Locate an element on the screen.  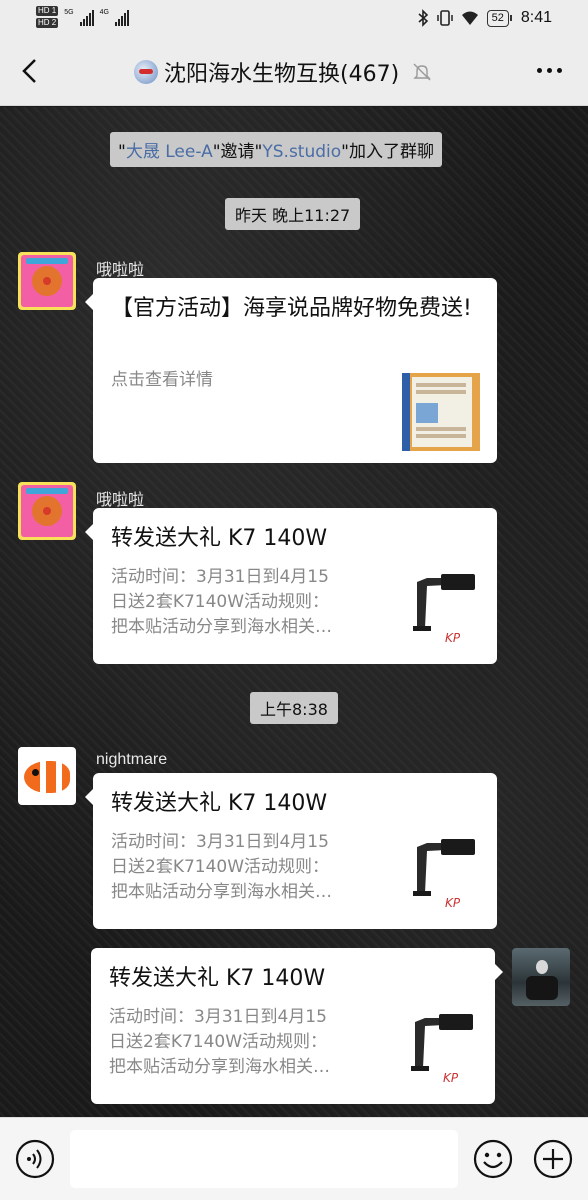
sender-name: nightmare is located at coordinates (132, 759).